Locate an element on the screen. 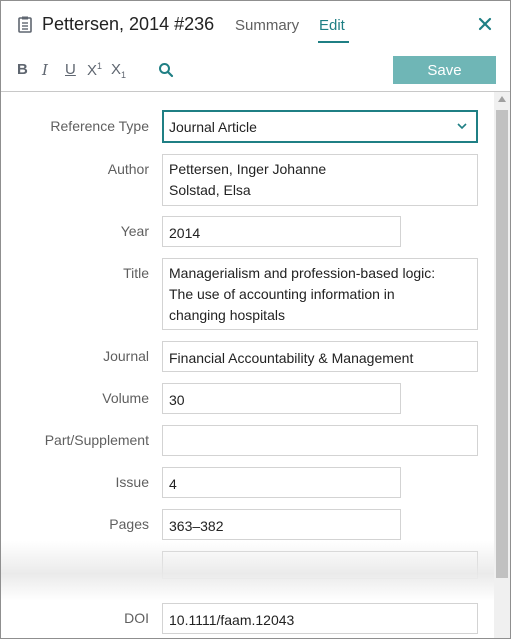 This screenshot has width=511, height=639. panel-header: Pettersen, 2014 #236 Summary Edit is located at coordinates (255, 23).